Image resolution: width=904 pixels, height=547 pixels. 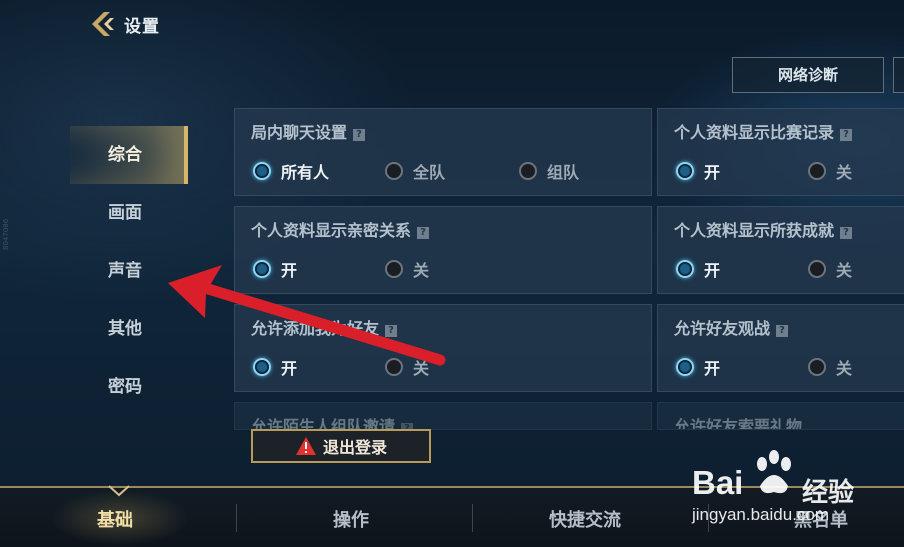 I want to click on add-friend-panel: 允许添加我为好友? 开 关, so click(x=443, y=348).